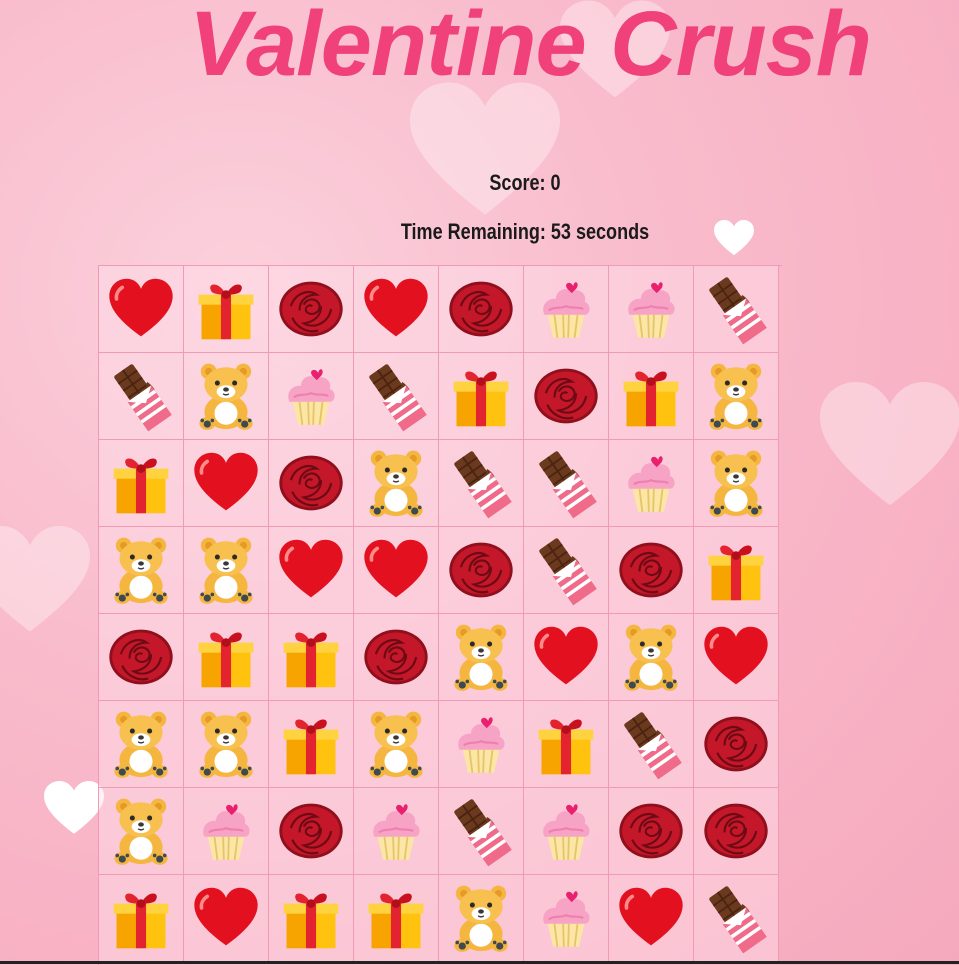  I want to click on floating-heart-icon, so click(734, 238).